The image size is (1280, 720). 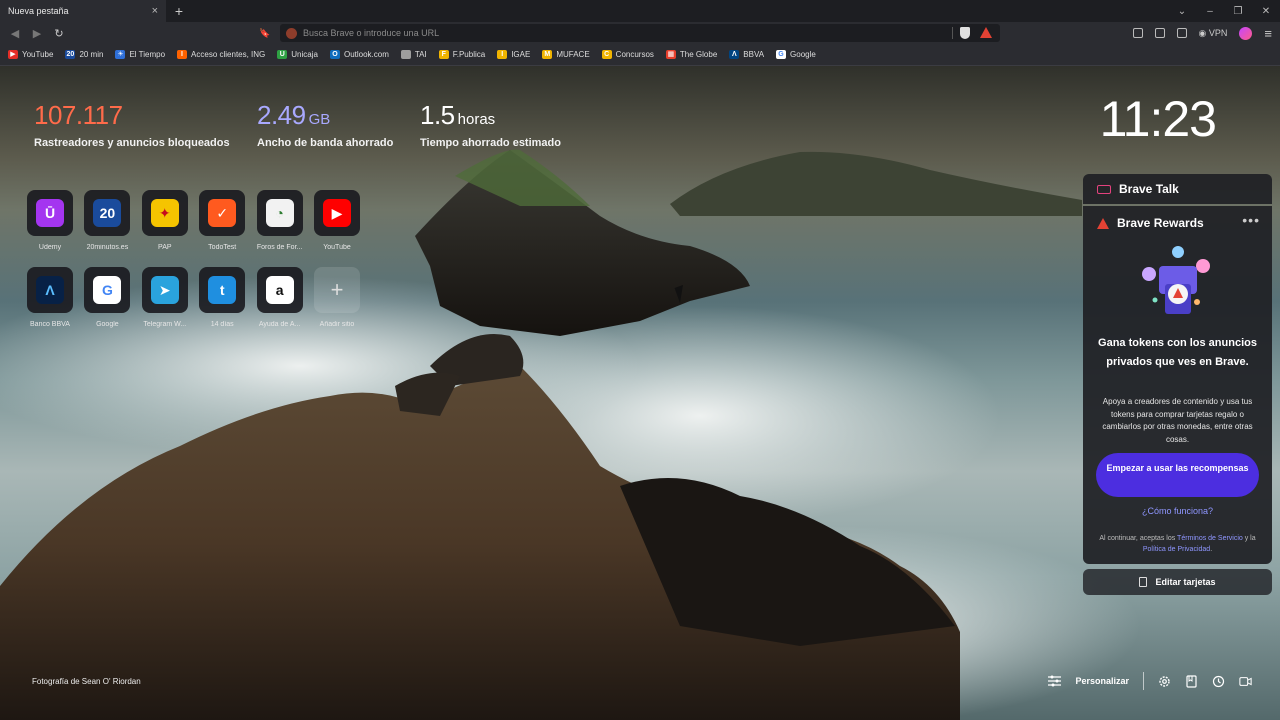 I want to click on tab-title: Nueva pestaña, so click(x=38, y=11).